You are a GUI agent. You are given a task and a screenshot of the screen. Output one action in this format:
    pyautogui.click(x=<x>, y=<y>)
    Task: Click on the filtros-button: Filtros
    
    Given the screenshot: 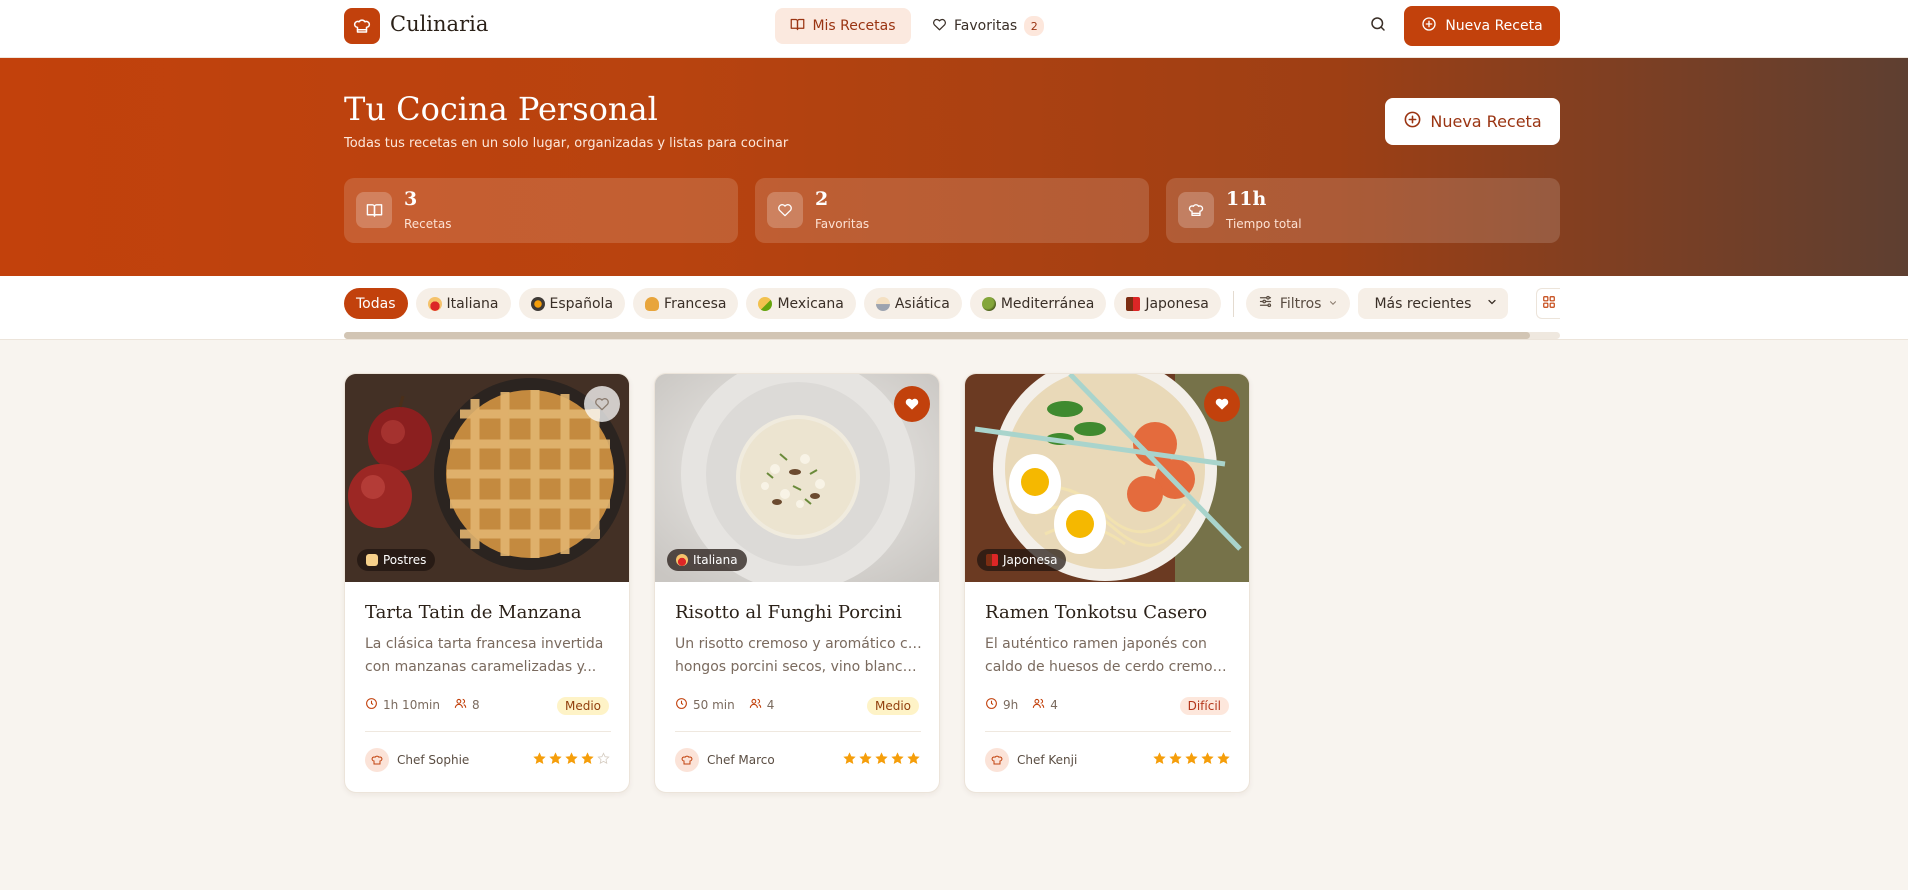 What is the action you would take?
    pyautogui.click(x=1298, y=303)
    